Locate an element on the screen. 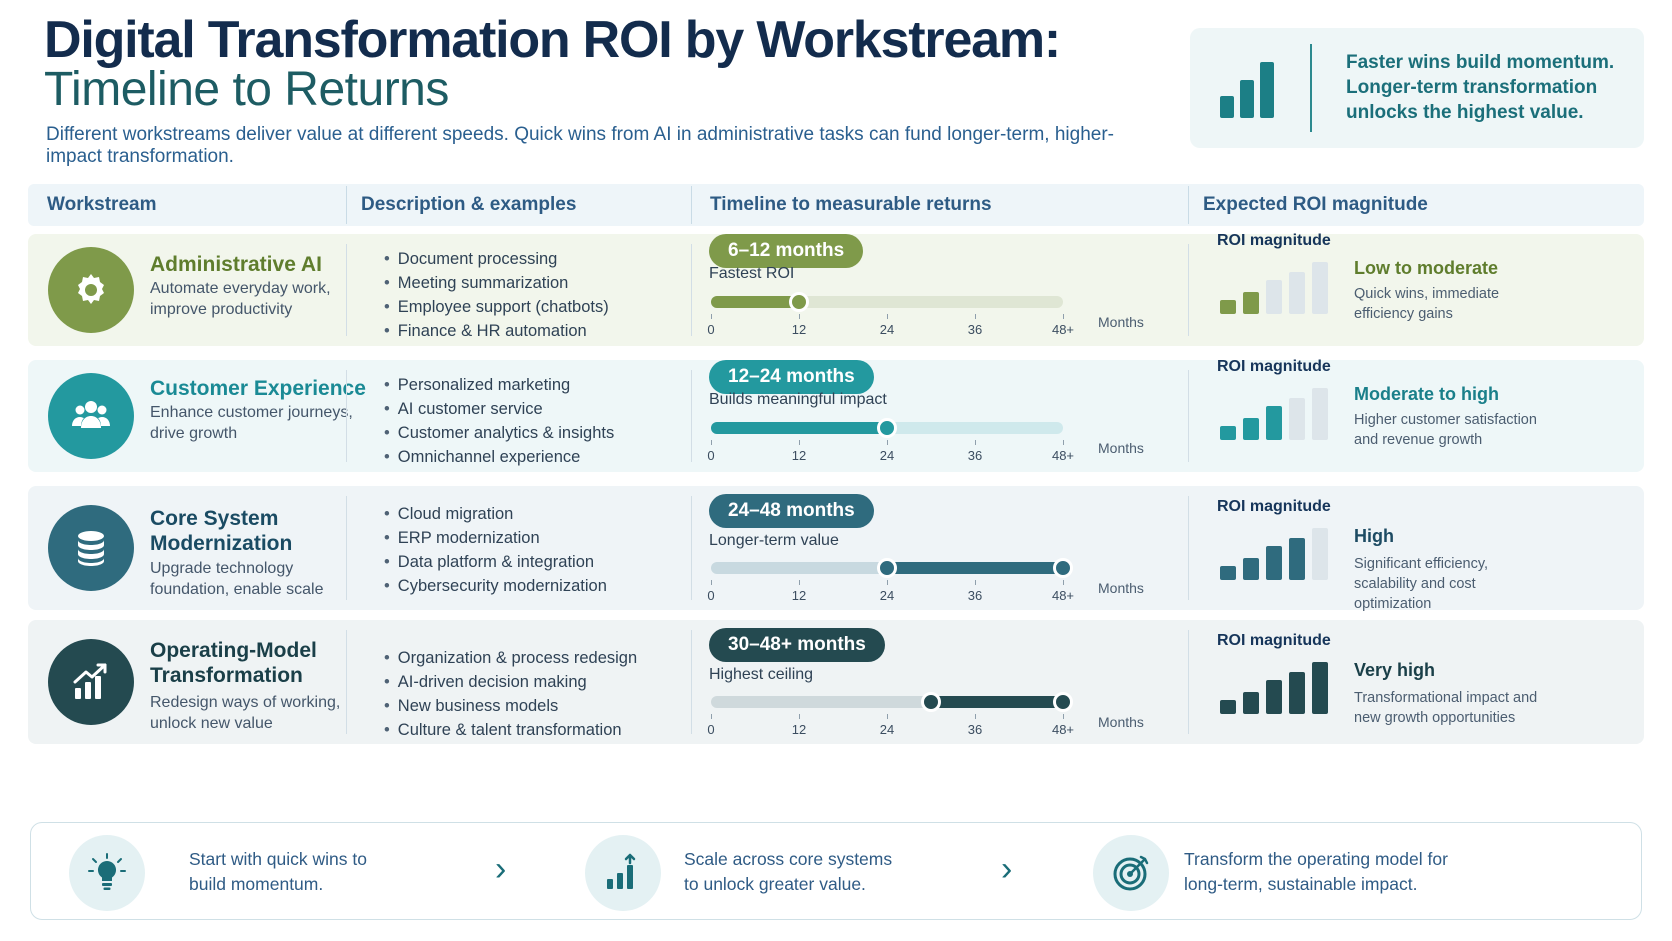 The image size is (1672, 941). example-item: Personalized marketing is located at coordinates (499, 385).